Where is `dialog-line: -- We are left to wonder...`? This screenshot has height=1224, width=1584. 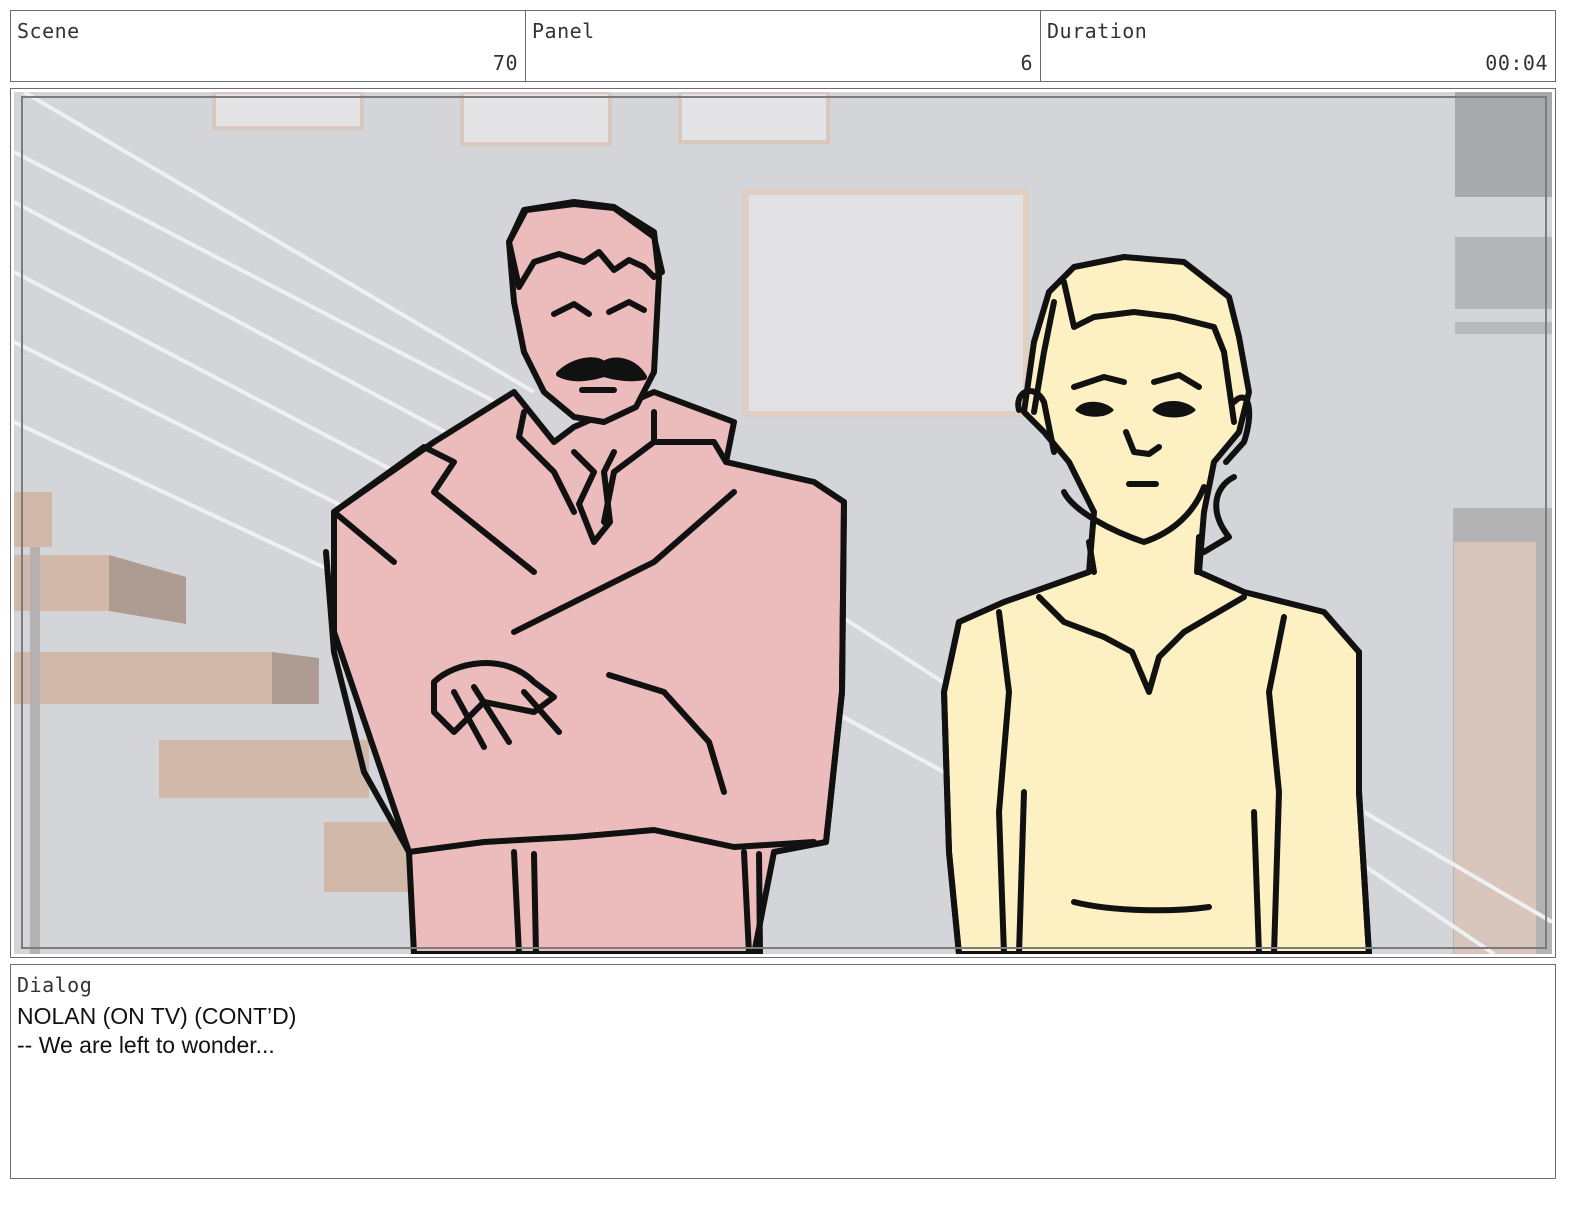
dialog-line: -- We are left to wonder... is located at coordinates (146, 1045).